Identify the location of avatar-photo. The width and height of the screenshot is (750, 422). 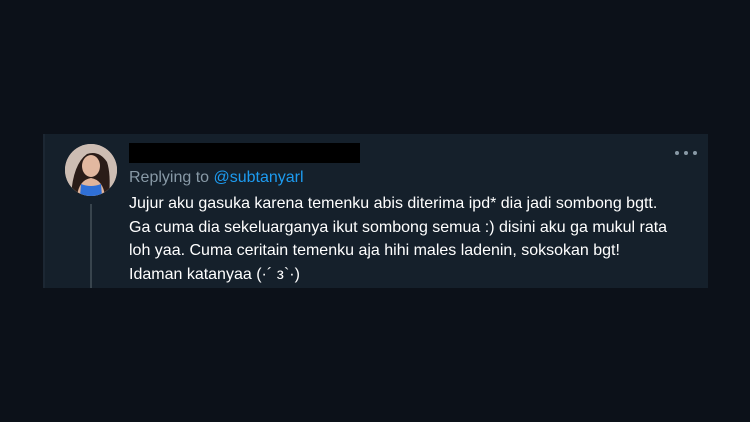
(91, 170).